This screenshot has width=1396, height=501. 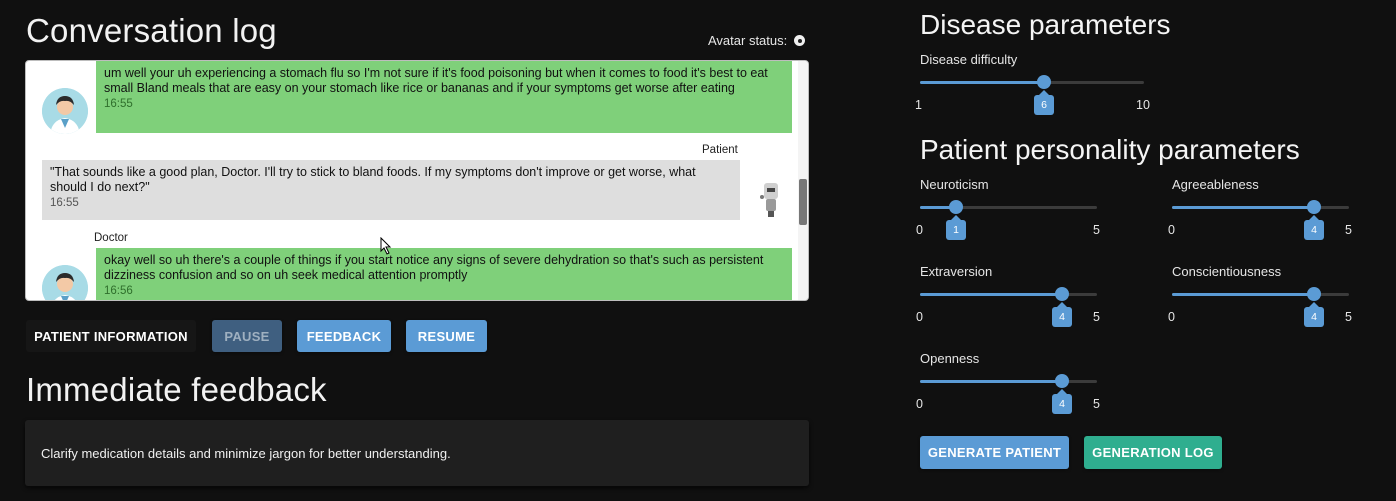 What do you see at coordinates (1008, 307) in the screenshot?
I see `extraversion-slider: 4` at bounding box center [1008, 307].